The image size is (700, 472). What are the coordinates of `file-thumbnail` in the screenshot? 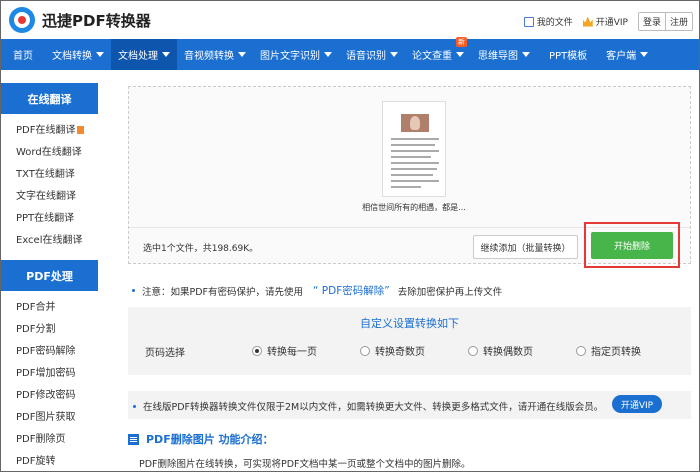 It's located at (414, 149).